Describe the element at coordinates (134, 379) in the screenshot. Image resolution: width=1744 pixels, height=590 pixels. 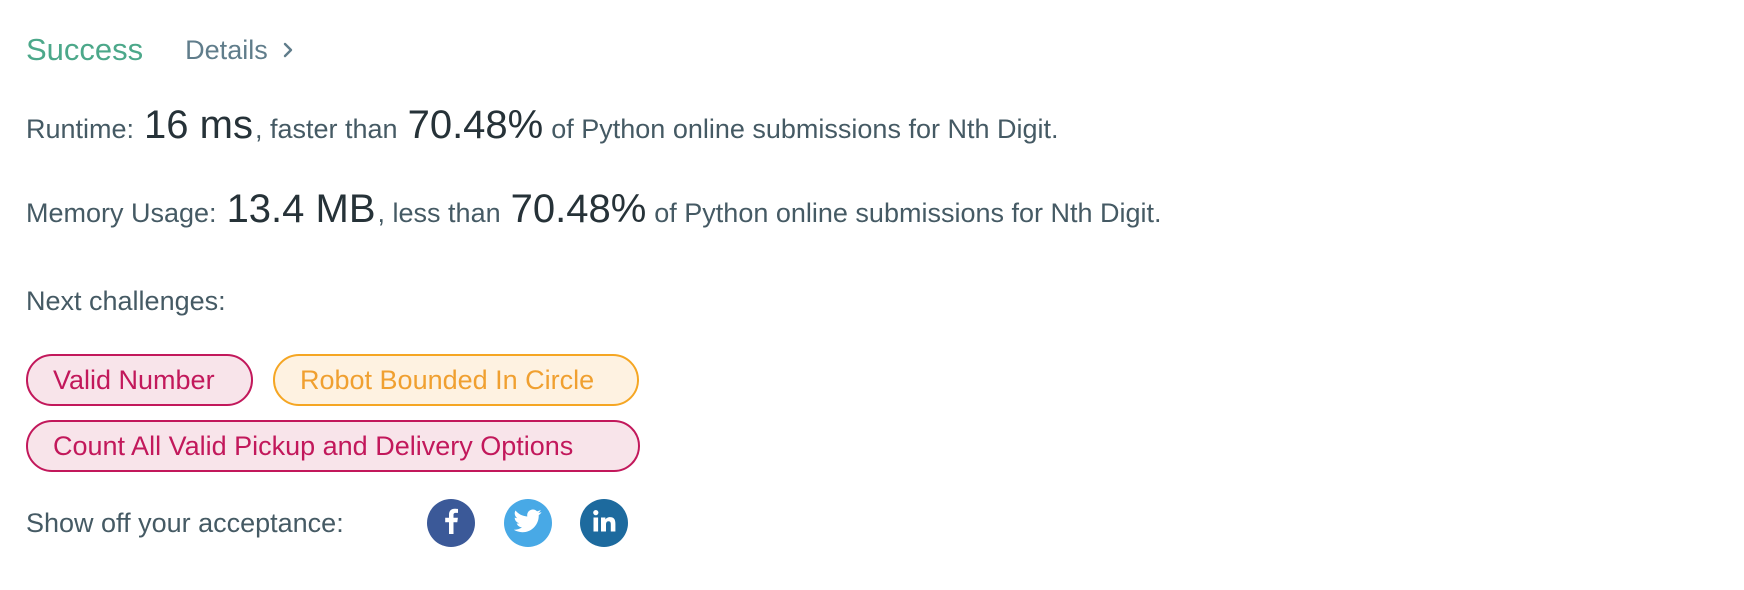
I see `challenge-title: Valid Number` at that location.